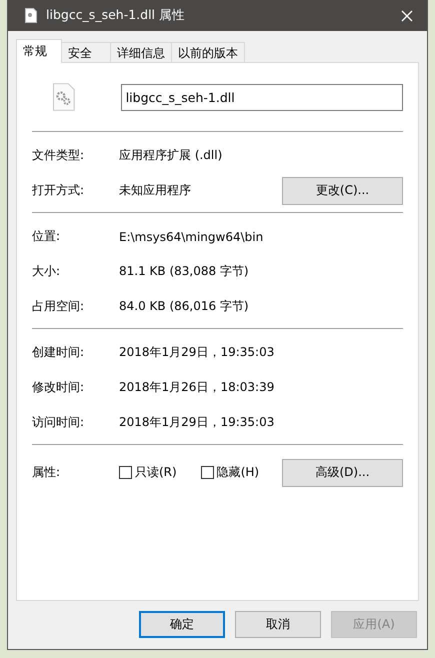 The image size is (435, 658). What do you see at coordinates (208, 52) in the screenshot?
I see `tab: 以前的版本` at bounding box center [208, 52].